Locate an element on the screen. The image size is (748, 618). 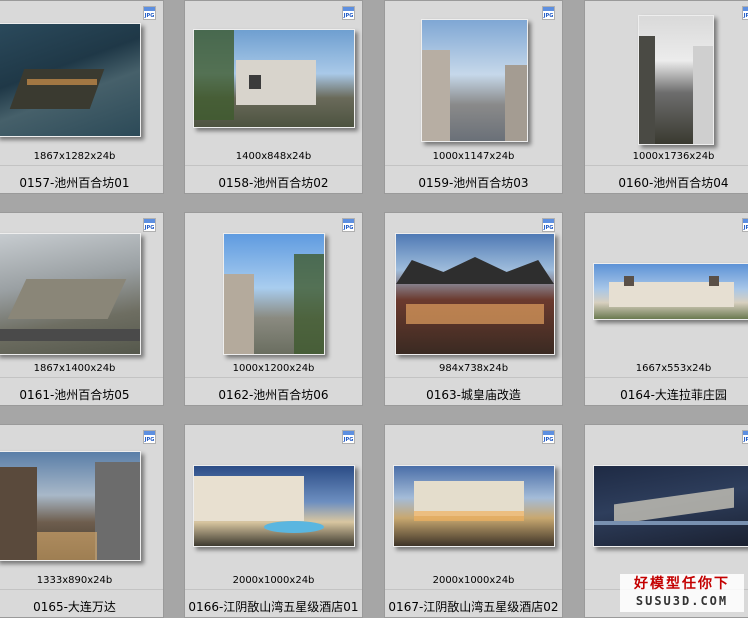
thumbnail-tile: JPG 1867x1282x24b 0157-池州百合坊01 is located at coordinates (82, 97).